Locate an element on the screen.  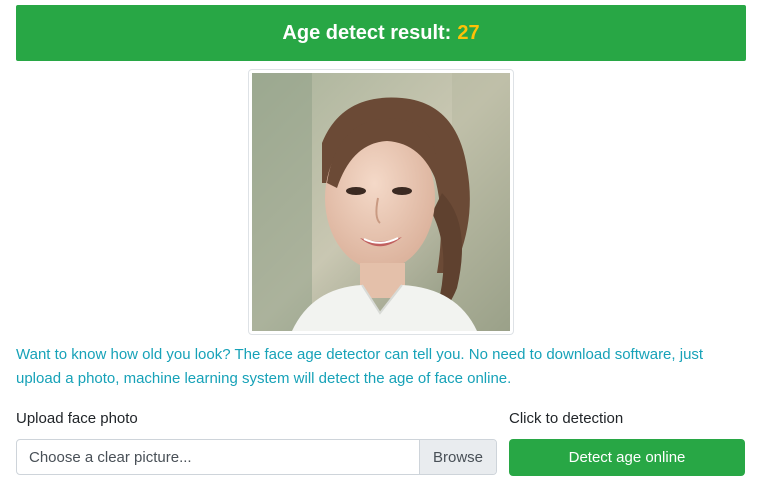
browse-button: Browse is located at coordinates (457, 457).